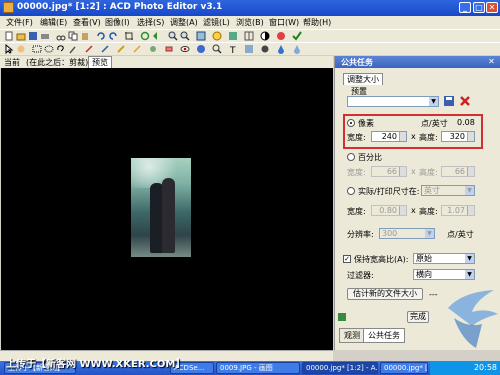 Image resolution: width=500 pixels, height=375 pixels. Describe the element at coordinates (61, 36) in the screenshot. I see `cut-icon` at that location.